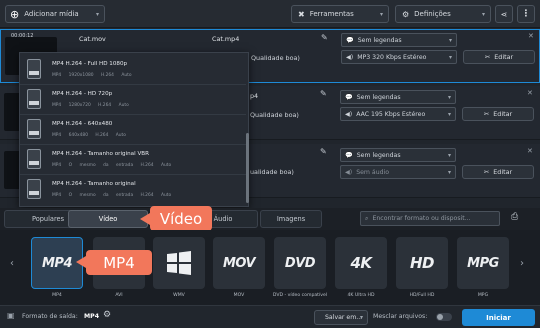 The image size is (540, 328). Describe the element at coordinates (391, 114) in the screenshot. I see `audio-value: AAC 195 Kbps Estéreo` at that location.